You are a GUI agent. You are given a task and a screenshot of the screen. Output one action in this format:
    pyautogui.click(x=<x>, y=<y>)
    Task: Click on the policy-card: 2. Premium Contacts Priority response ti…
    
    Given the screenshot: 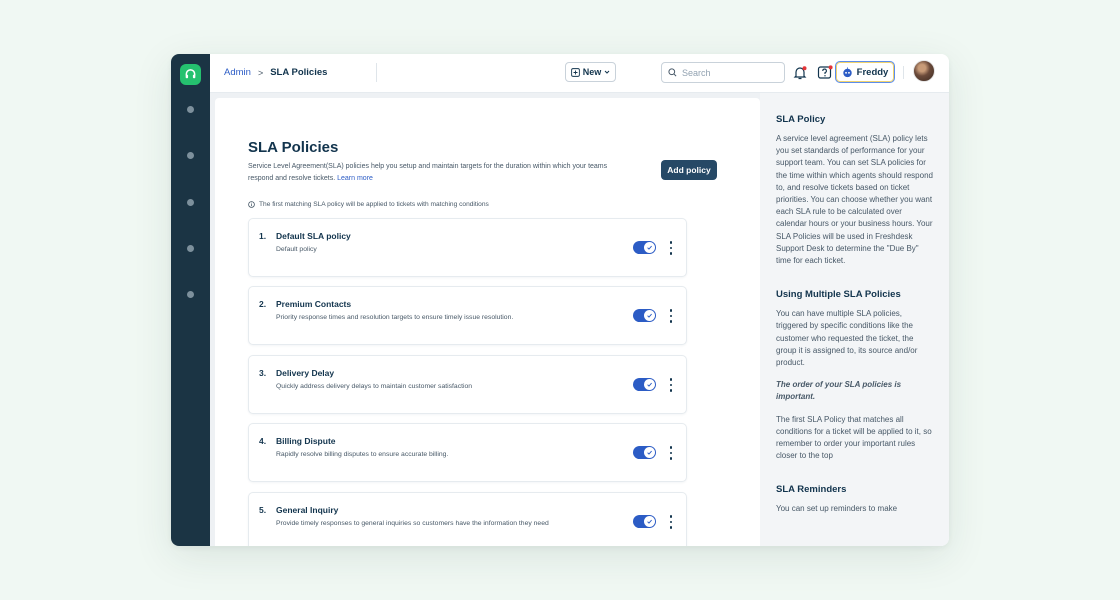 What is the action you would take?
    pyautogui.click(x=467, y=315)
    